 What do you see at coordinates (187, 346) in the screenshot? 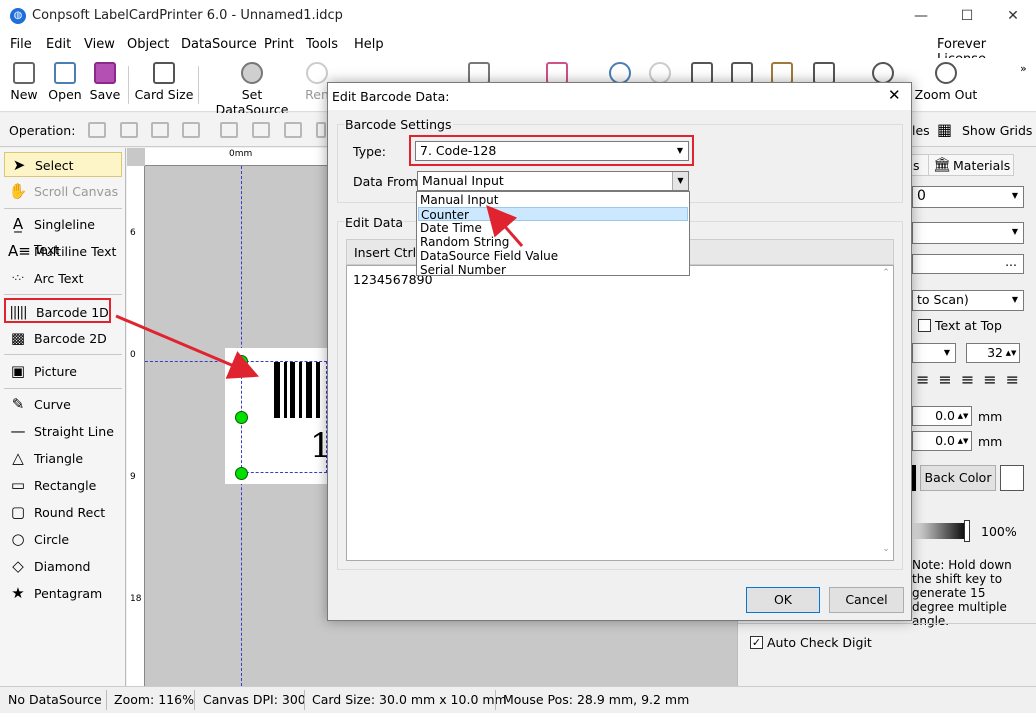
I see `arrow-barcode-to-canvas` at bounding box center [187, 346].